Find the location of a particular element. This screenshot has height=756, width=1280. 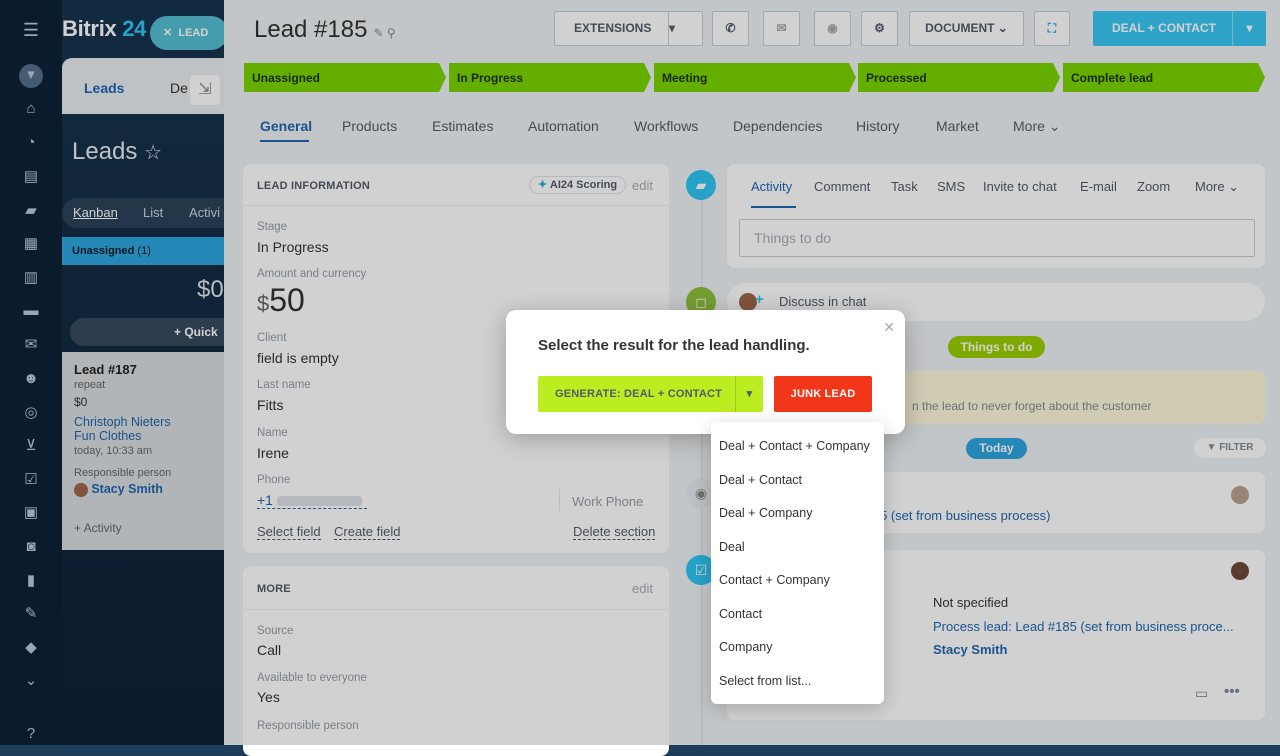

generate-button: GENERATE: DEAL + CONTACT ▾ is located at coordinates (650, 394).